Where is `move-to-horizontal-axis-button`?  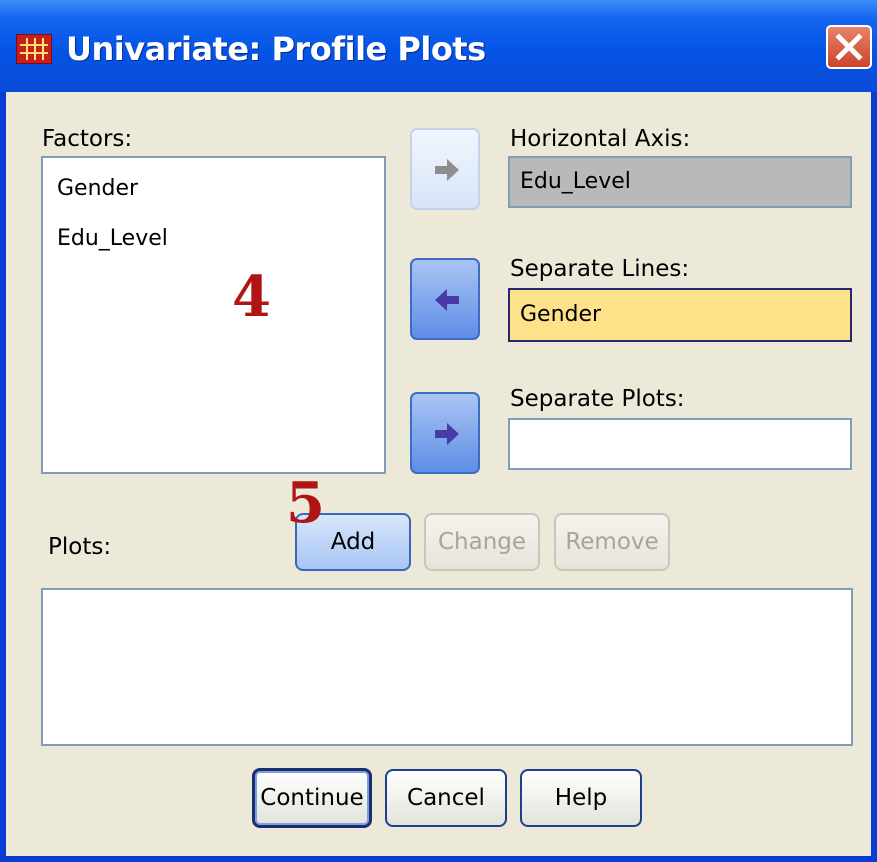
move-to-horizontal-axis-button is located at coordinates (445, 169).